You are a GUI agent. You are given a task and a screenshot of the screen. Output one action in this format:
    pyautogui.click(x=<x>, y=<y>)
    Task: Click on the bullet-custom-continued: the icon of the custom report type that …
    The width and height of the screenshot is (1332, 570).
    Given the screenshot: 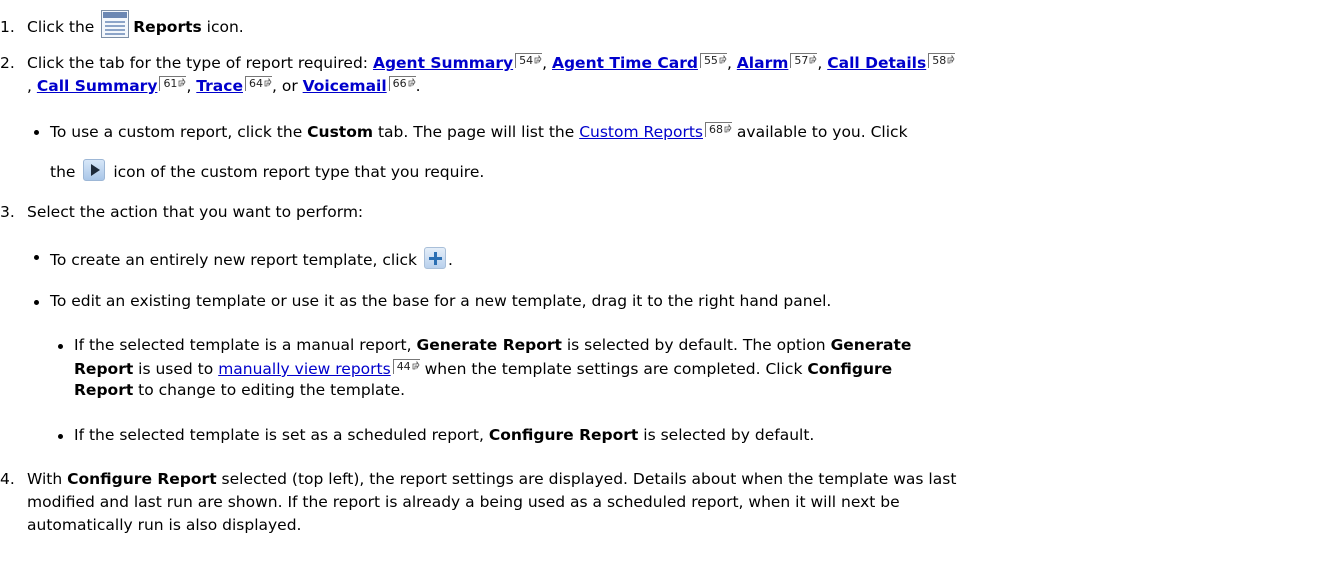 What is the action you would take?
    pyautogui.click(x=267, y=170)
    